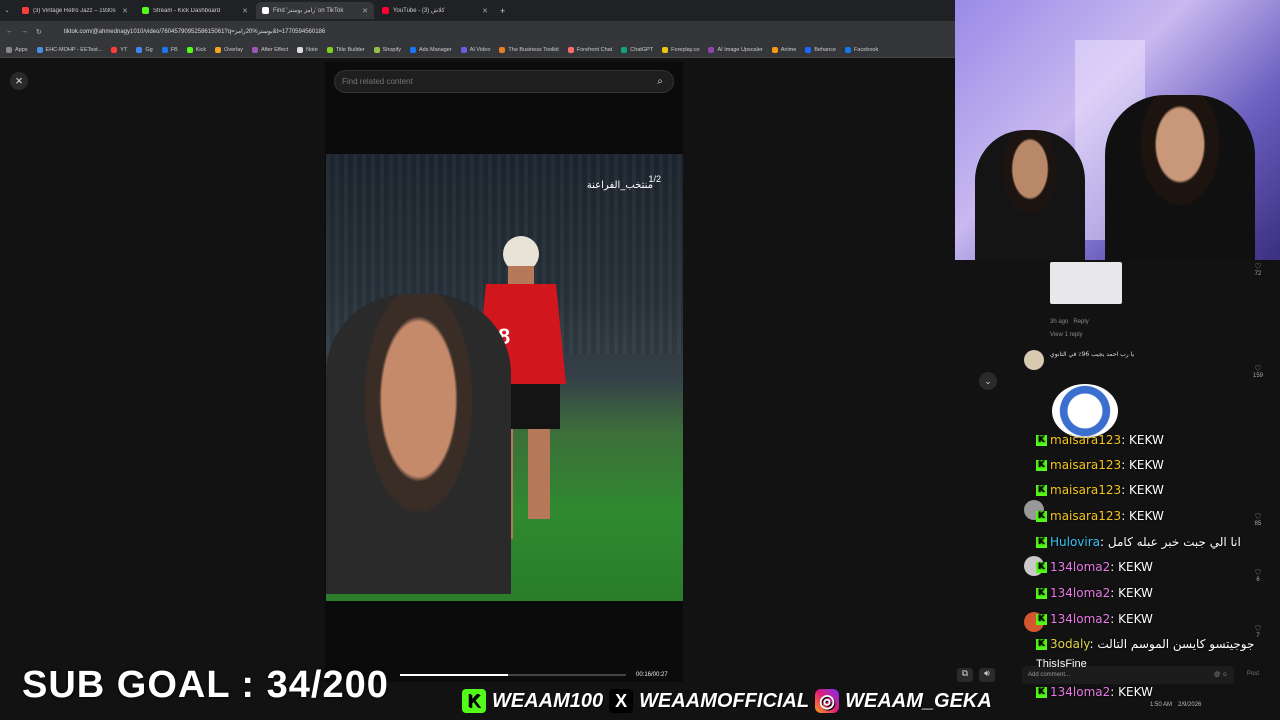 This screenshot has height=720, width=1280. What do you see at coordinates (987, 675) in the screenshot?
I see `volume-icon: 🔊︎` at bounding box center [987, 675].